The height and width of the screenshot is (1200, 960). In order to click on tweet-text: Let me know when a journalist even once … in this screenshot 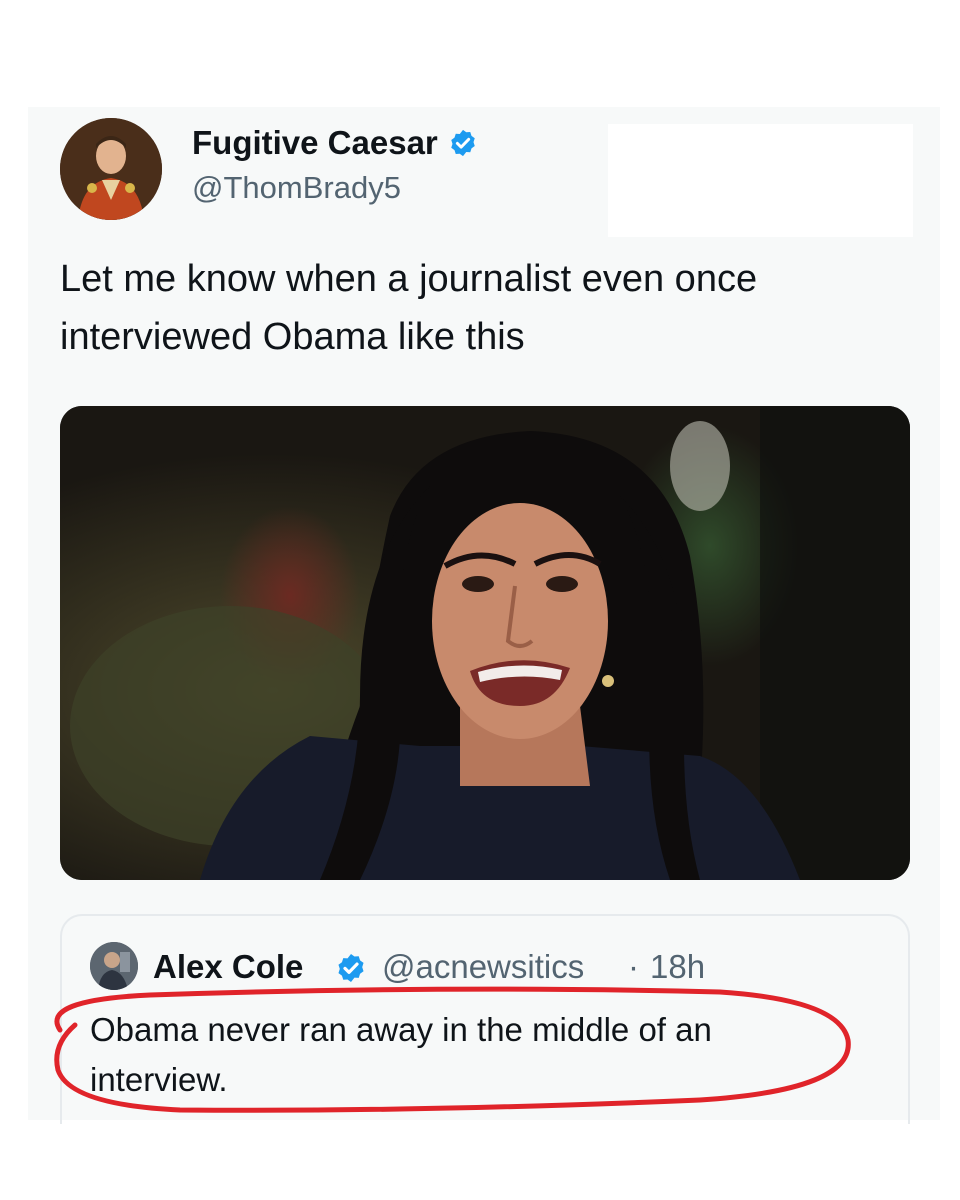, I will do `click(409, 308)`.